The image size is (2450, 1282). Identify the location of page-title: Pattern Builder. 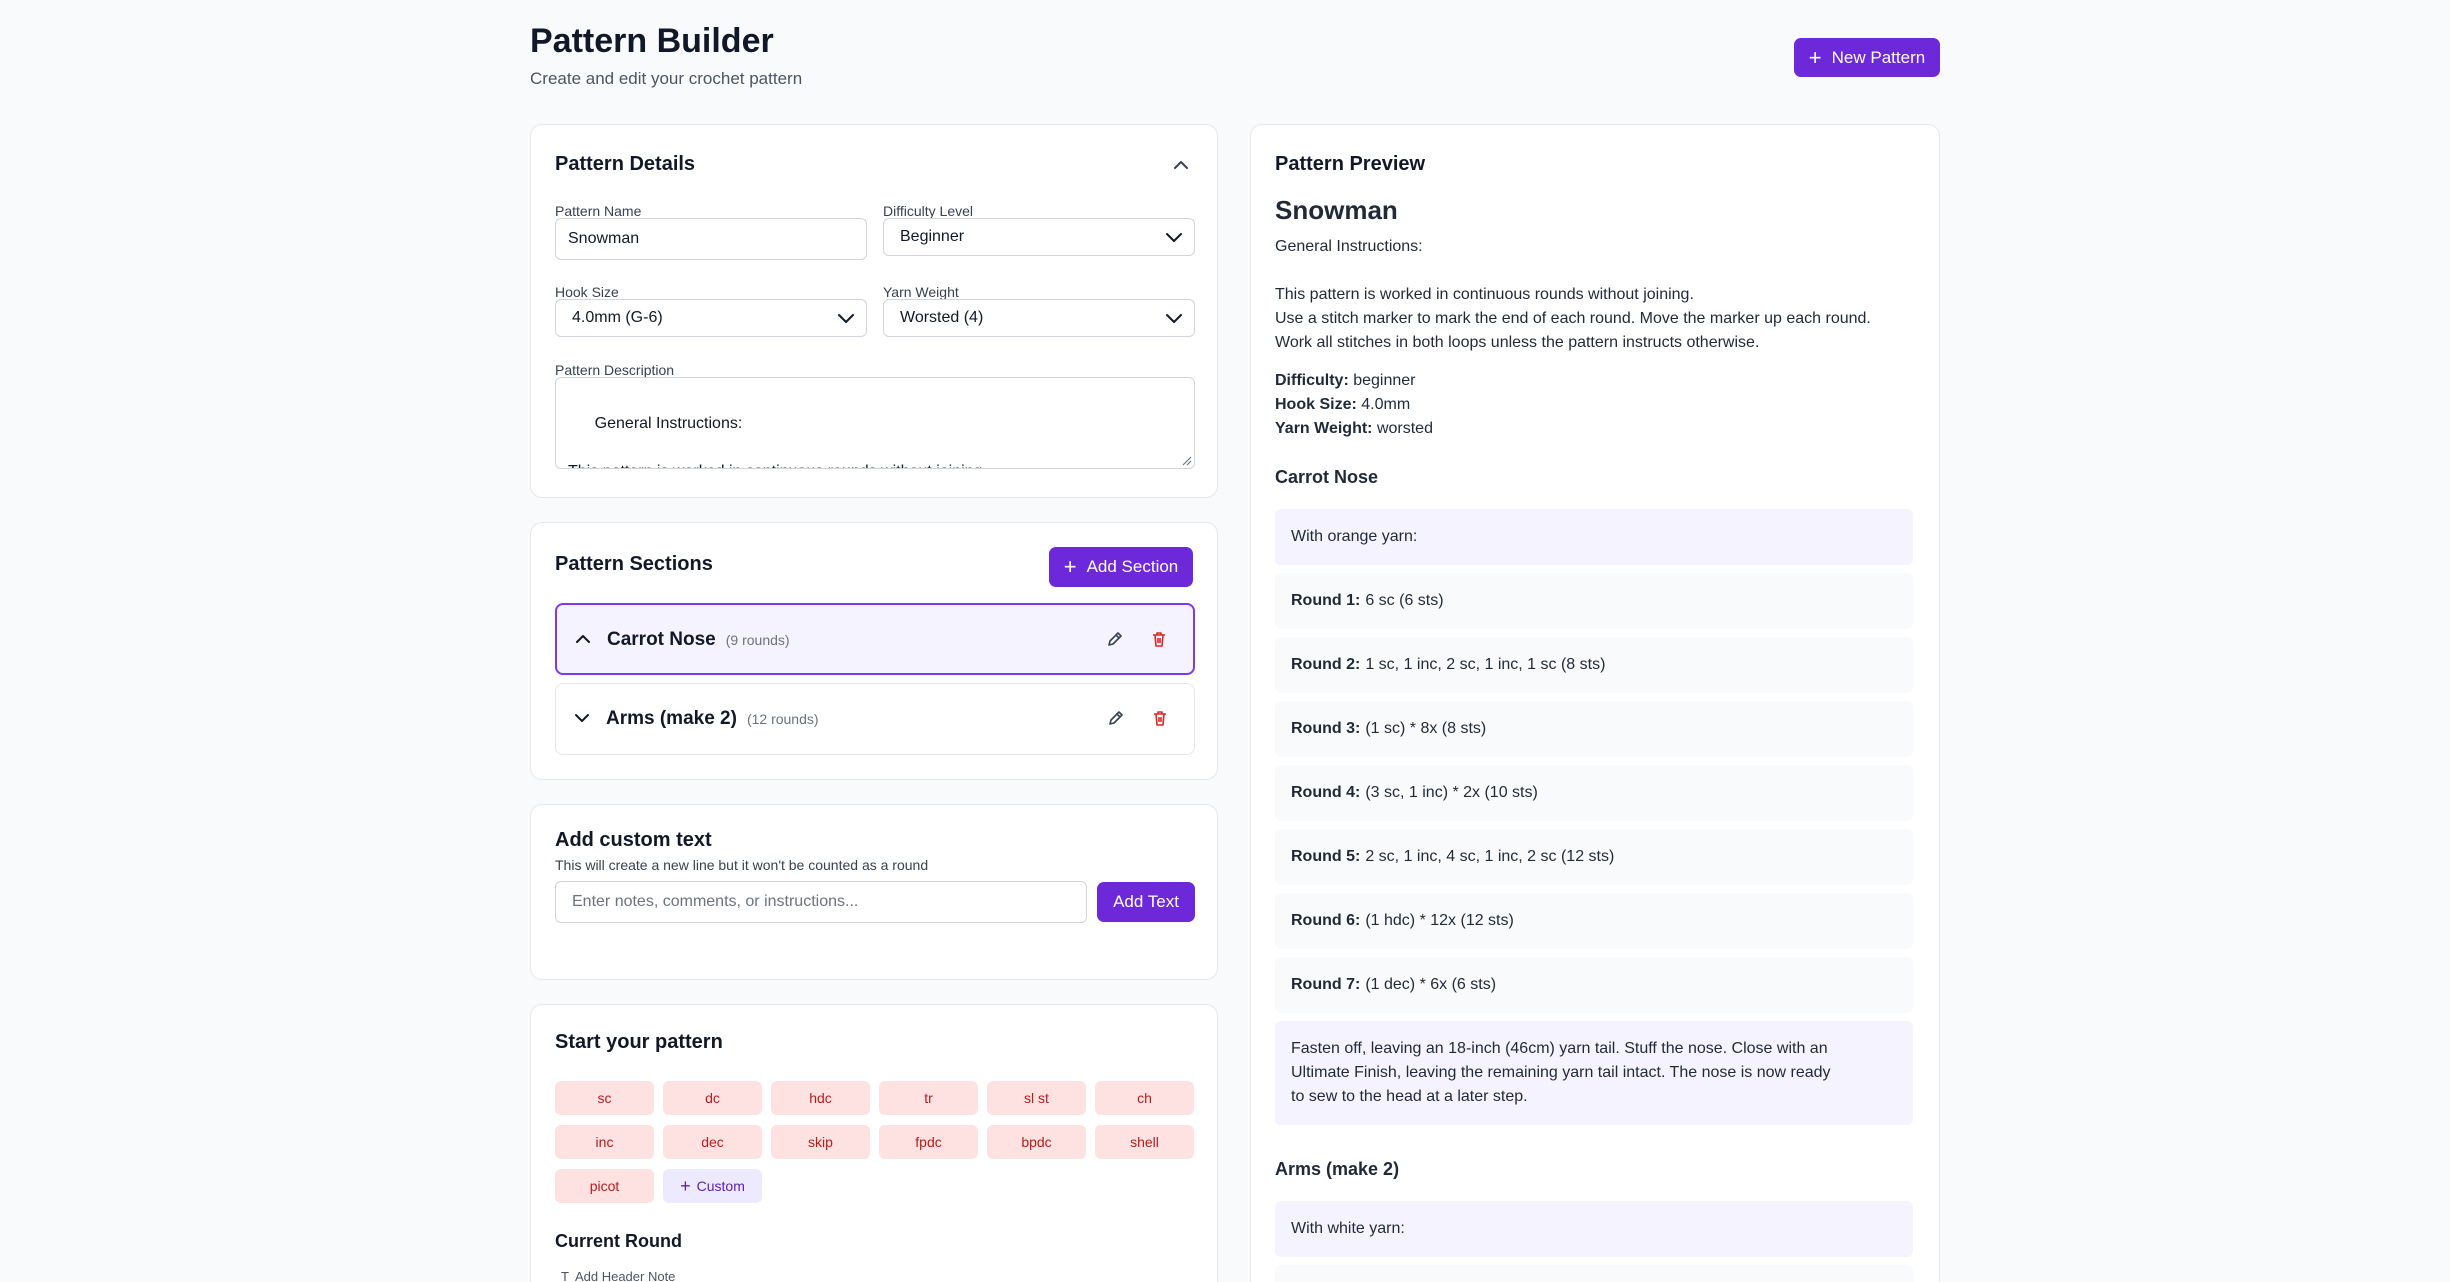
(652, 41).